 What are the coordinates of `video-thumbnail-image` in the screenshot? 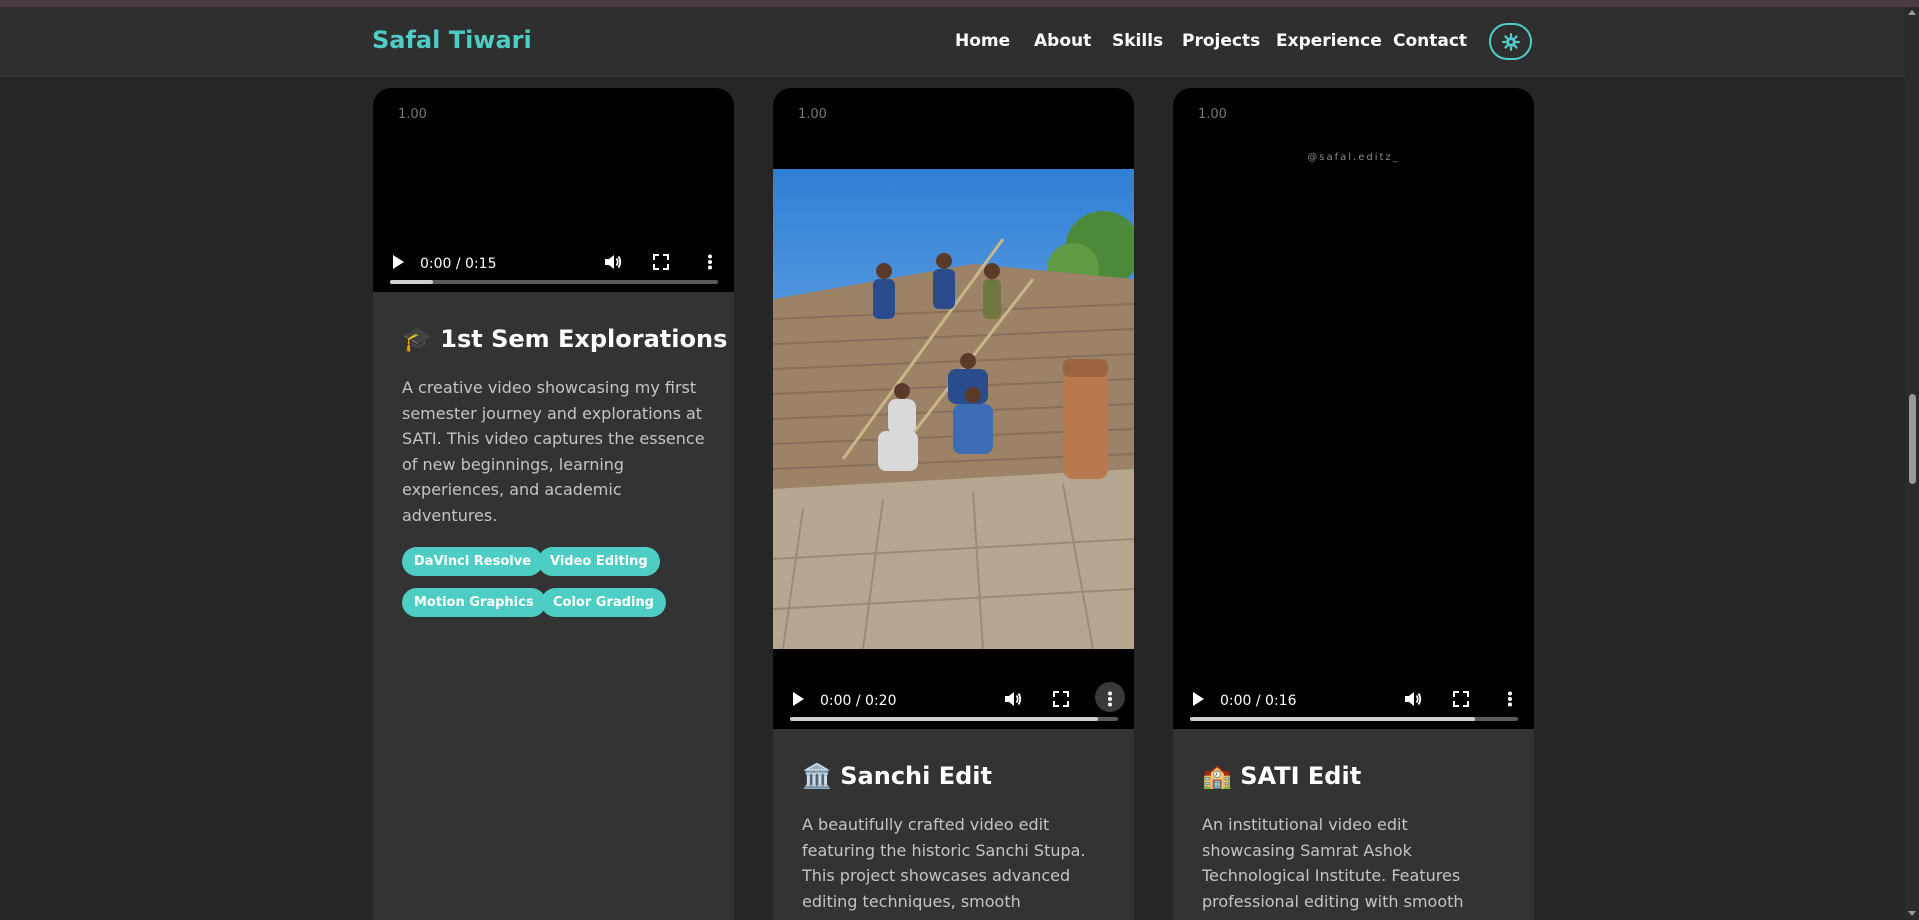 It's located at (953, 409).